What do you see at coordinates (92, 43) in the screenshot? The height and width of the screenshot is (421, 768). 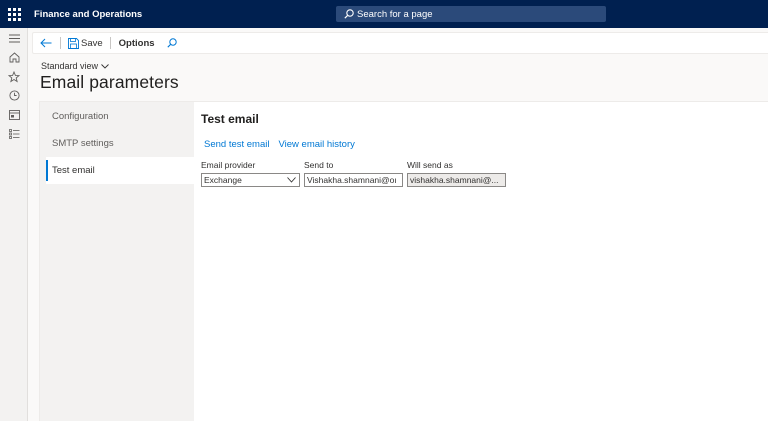 I see `save-label: Save` at bounding box center [92, 43].